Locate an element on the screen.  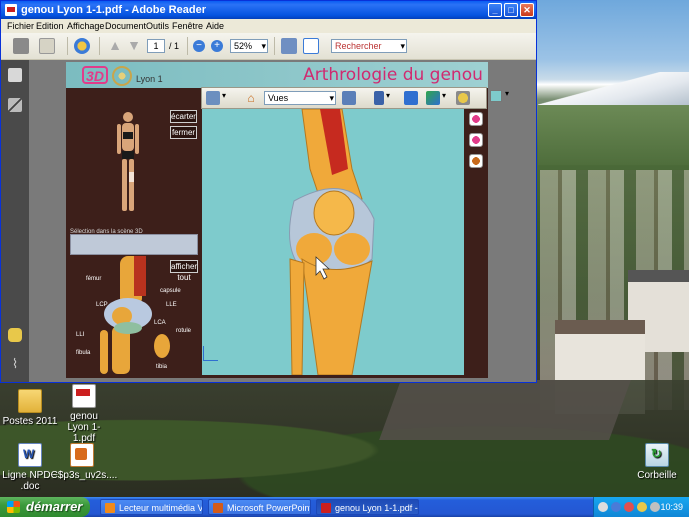
menu-edition: Edition is located at coordinates (50, 26).